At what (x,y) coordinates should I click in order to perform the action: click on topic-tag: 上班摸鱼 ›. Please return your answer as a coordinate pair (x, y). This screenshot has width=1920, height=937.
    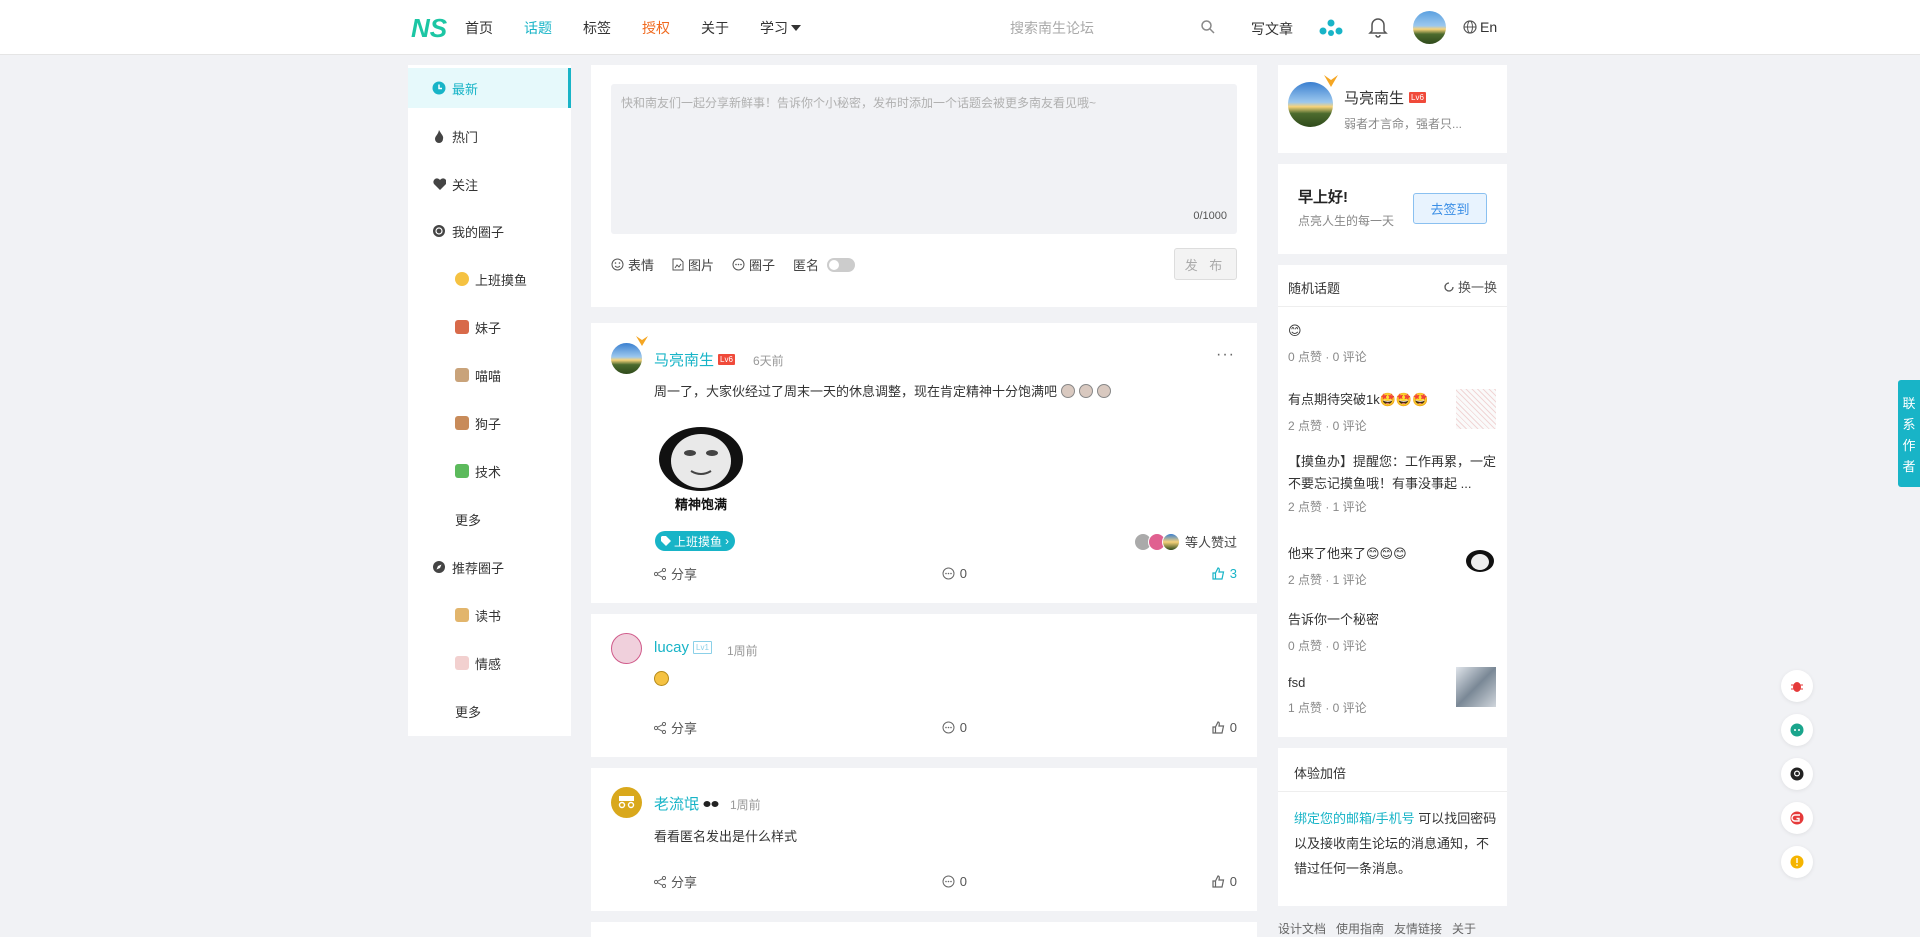
    Looking at the image, I should click on (695, 541).